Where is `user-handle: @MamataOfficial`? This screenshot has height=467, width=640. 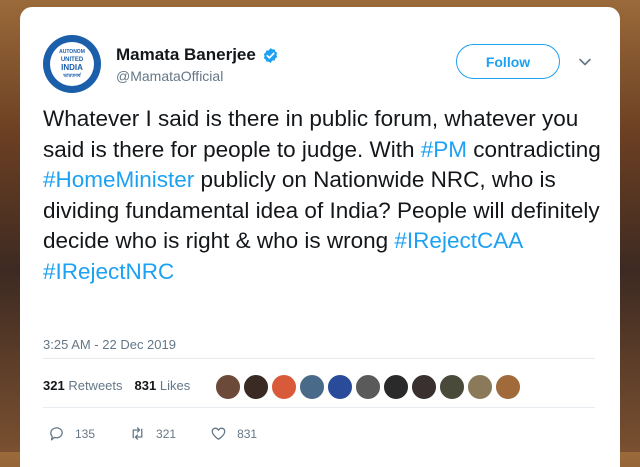 user-handle: @MamataOfficial is located at coordinates (169, 76).